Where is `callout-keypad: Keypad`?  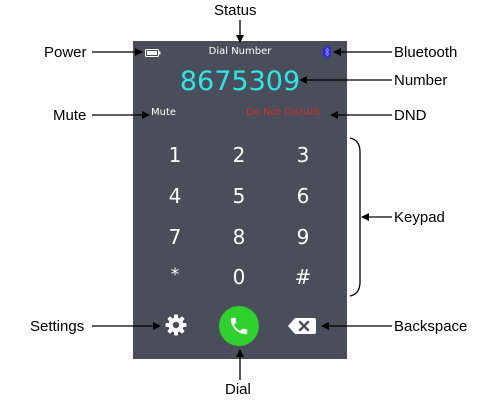
callout-keypad: Keypad is located at coordinates (419, 217).